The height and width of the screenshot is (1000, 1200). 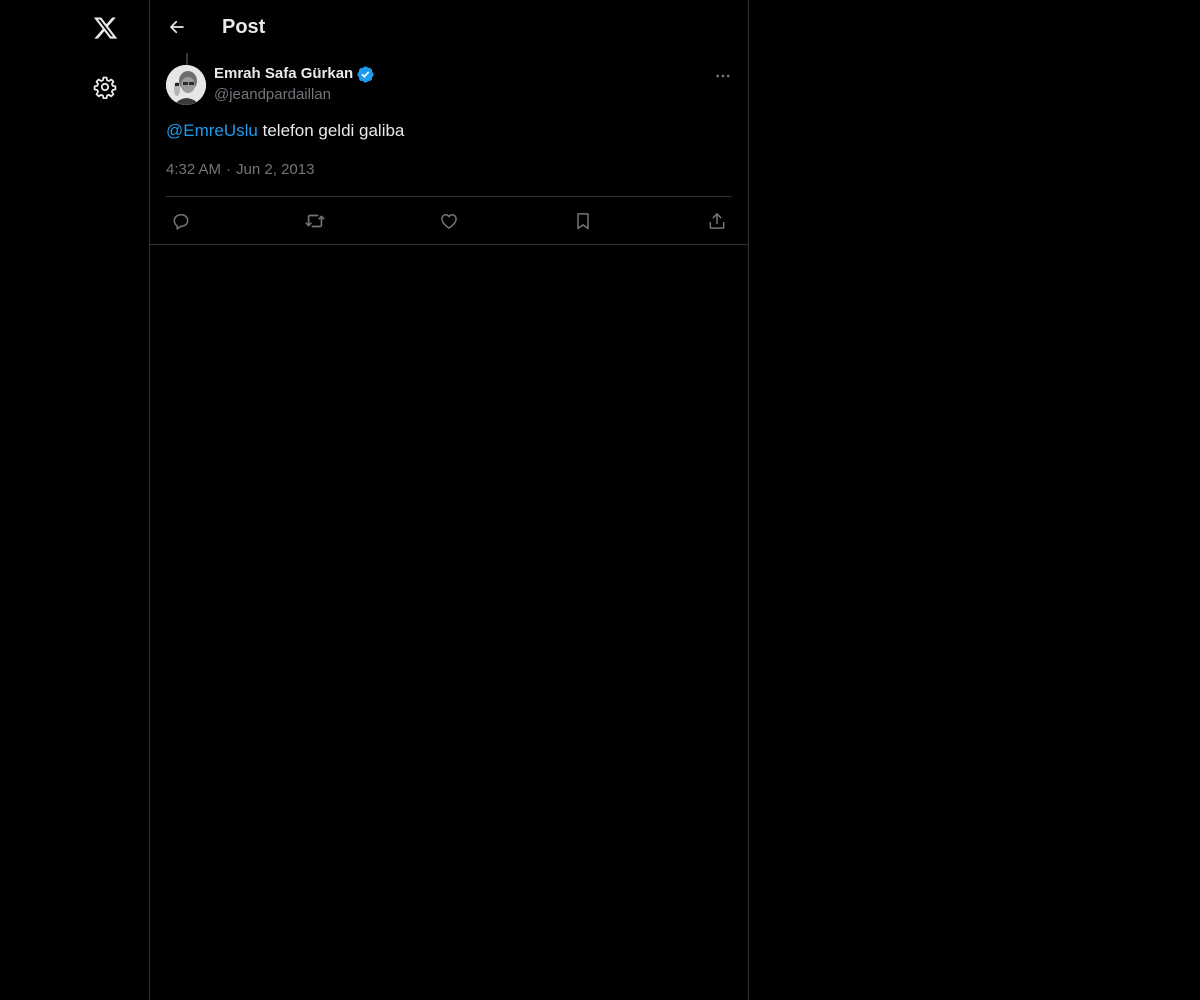 I want to click on share-button, so click(x=717, y=221).